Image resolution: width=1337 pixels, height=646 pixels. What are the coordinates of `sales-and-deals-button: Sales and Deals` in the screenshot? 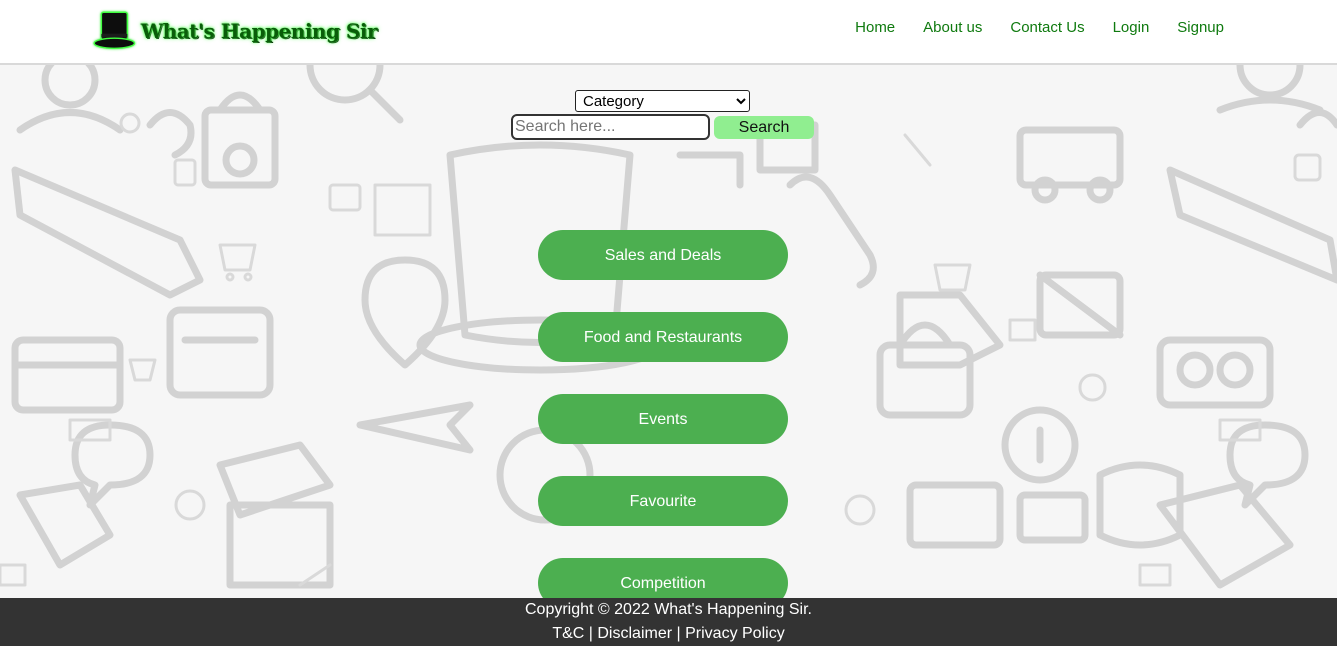 It's located at (663, 255).